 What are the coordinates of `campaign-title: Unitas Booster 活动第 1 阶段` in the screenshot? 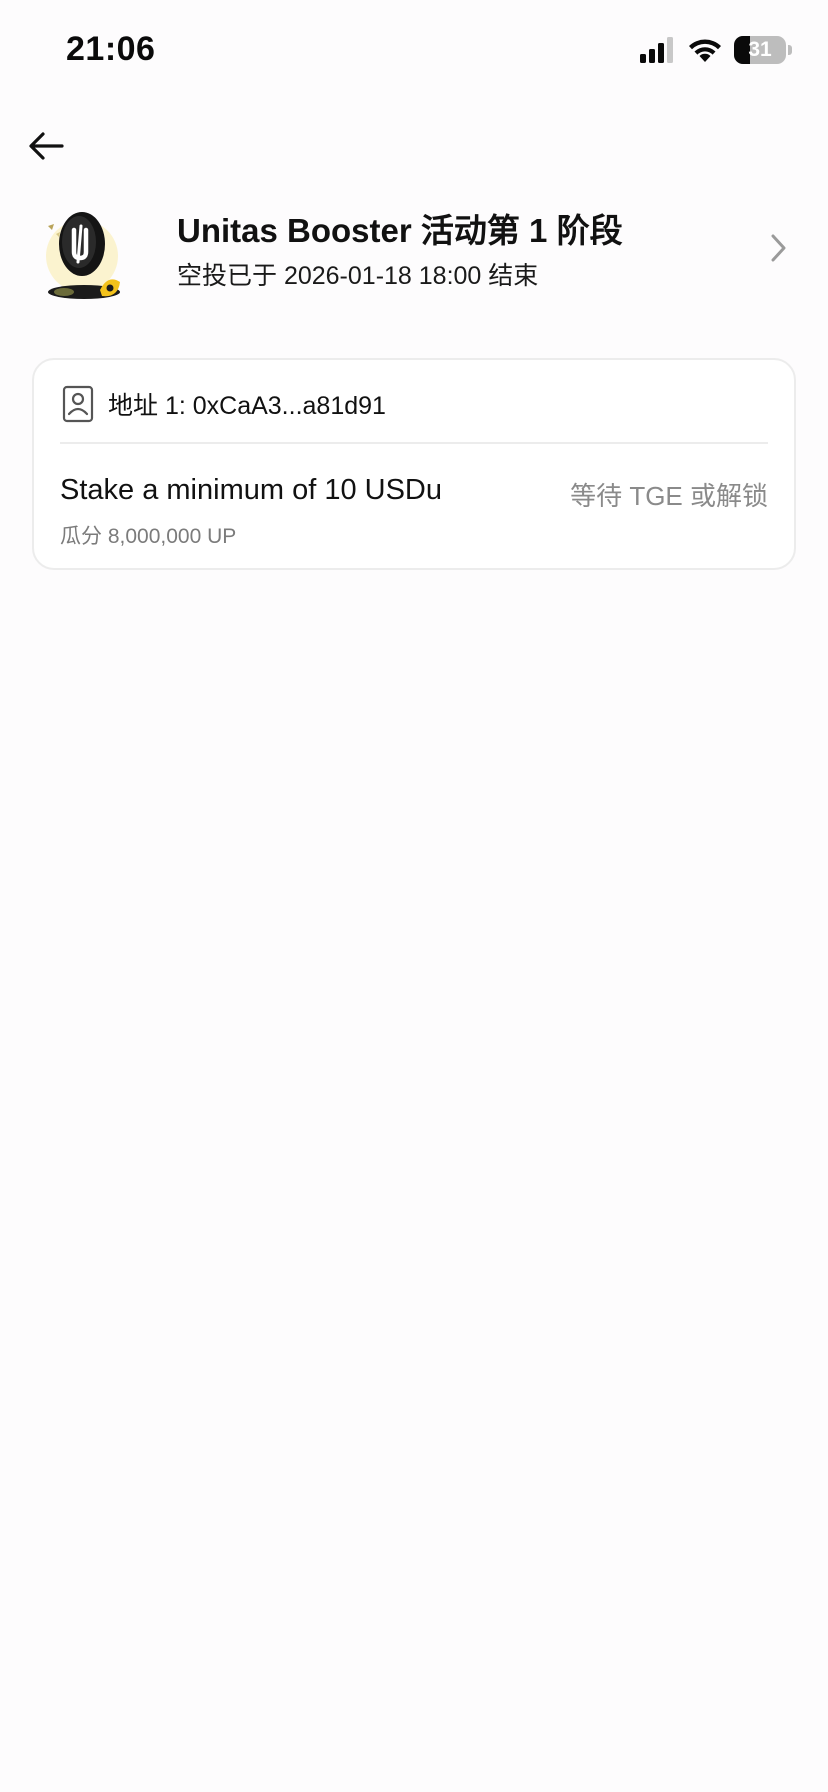 It's located at (400, 230).